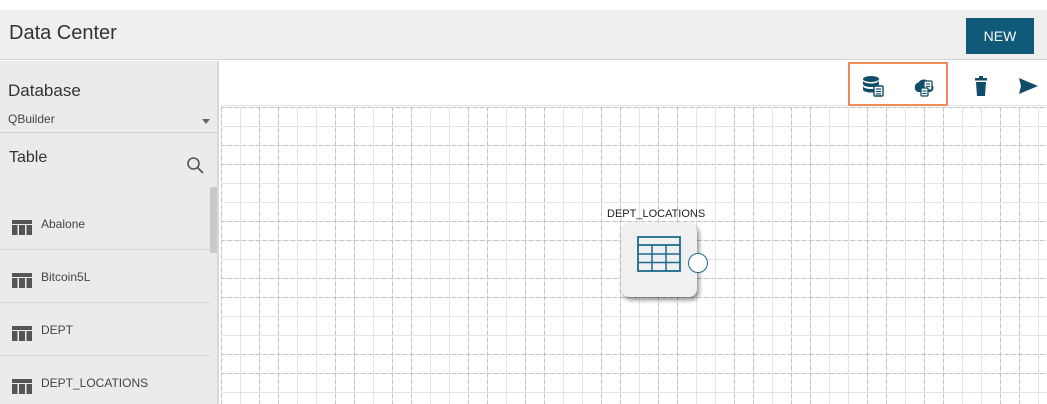 Image resolution: width=1047 pixels, height=404 pixels. What do you see at coordinates (44, 90) in the screenshot?
I see `database-label: Database` at bounding box center [44, 90].